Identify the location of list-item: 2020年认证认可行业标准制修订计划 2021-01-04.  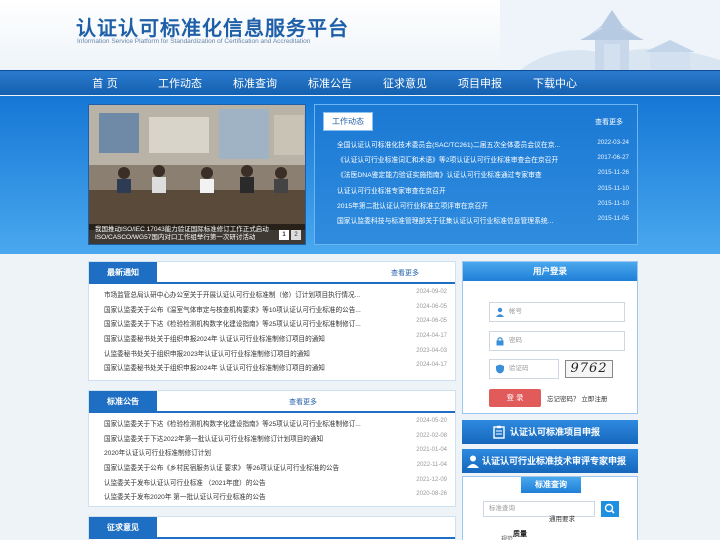
(275, 454).